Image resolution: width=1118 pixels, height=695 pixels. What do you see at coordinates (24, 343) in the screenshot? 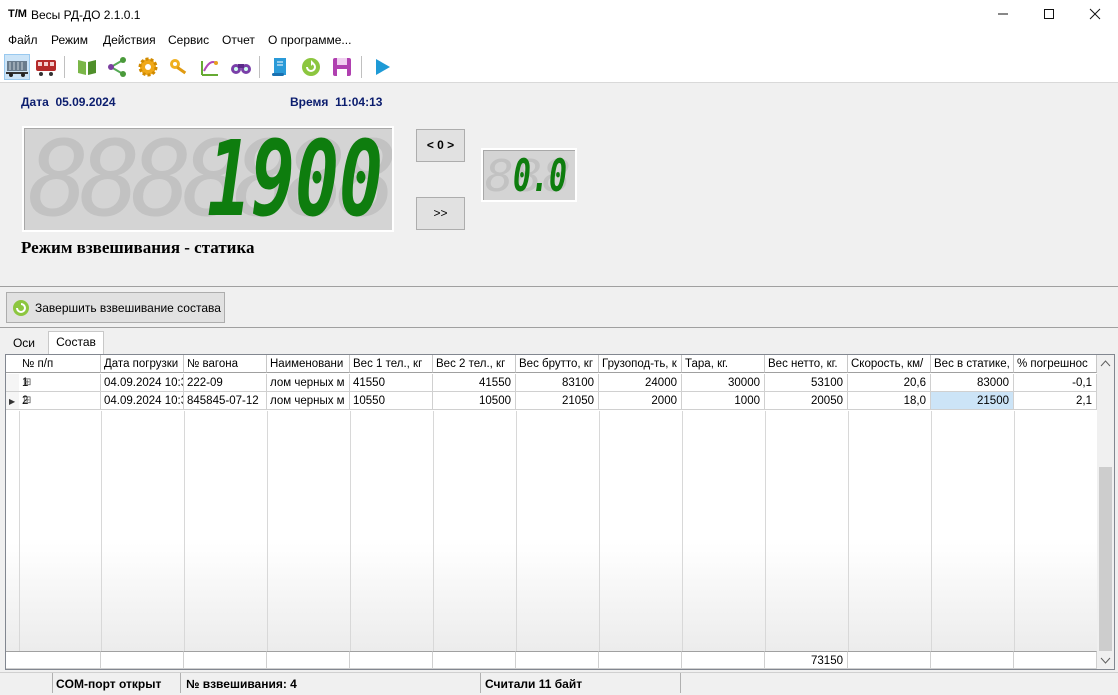
I see `tab-axes: Оси` at bounding box center [24, 343].